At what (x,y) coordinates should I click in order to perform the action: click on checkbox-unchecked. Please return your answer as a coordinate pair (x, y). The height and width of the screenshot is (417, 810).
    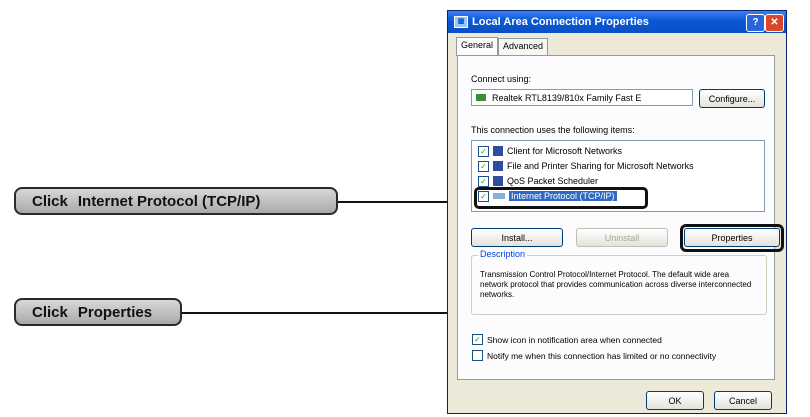
    Looking at the image, I should click on (477, 355).